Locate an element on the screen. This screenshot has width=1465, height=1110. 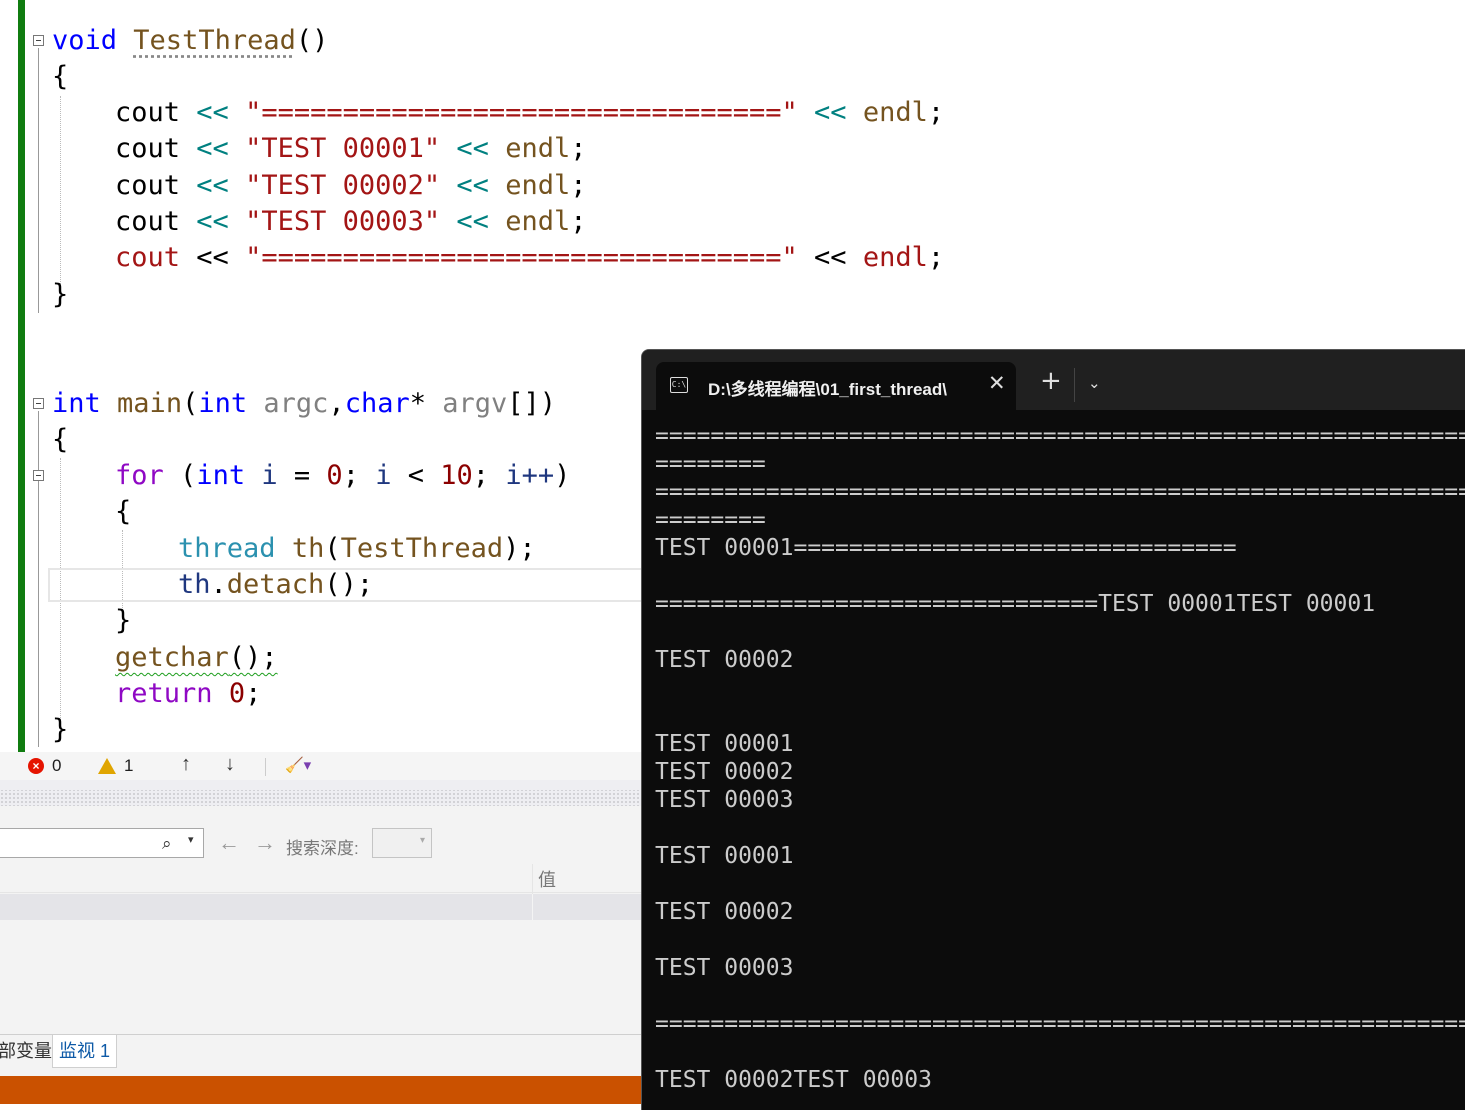
string-literal: "TEST 00003" is located at coordinates (343, 221).